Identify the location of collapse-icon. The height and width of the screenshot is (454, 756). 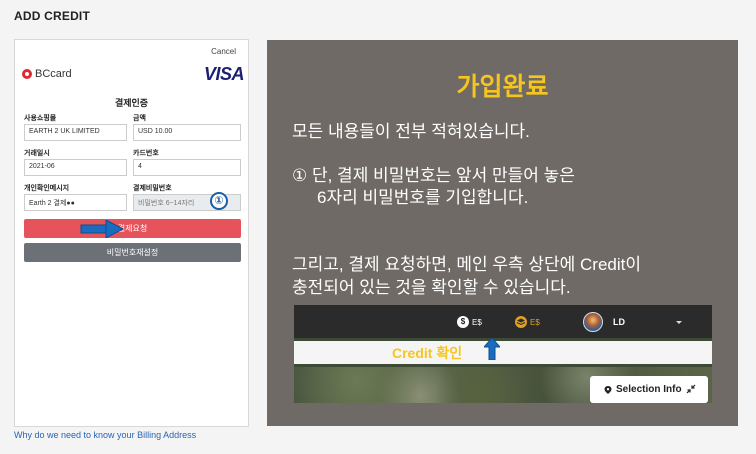
(691, 389).